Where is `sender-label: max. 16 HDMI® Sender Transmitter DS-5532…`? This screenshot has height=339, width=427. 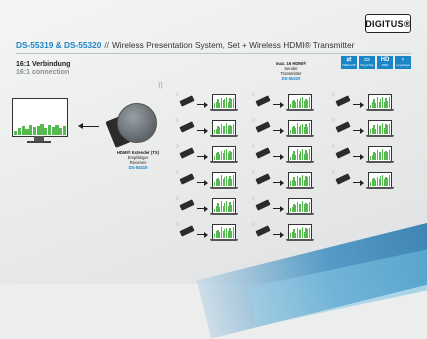
sender-label: max. 16 HDMI® Sender Transmitter DS-5532… is located at coordinates (291, 71).